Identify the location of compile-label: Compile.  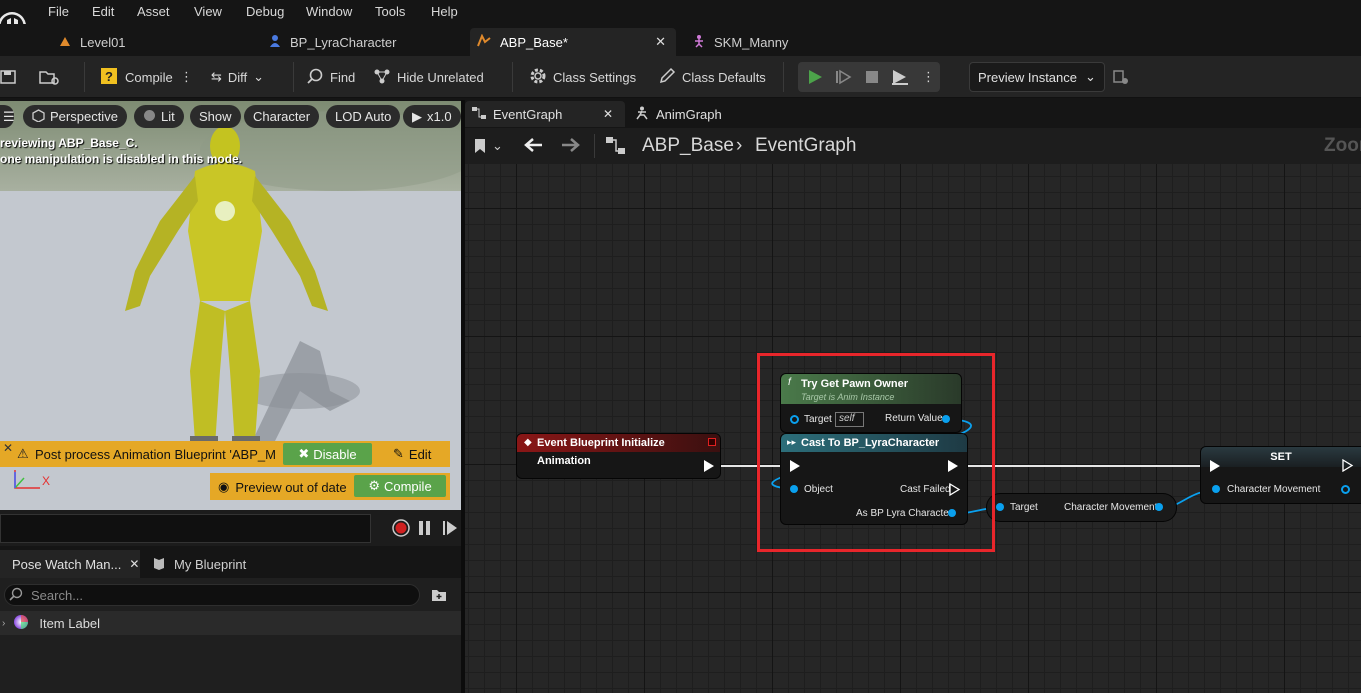
(407, 486).